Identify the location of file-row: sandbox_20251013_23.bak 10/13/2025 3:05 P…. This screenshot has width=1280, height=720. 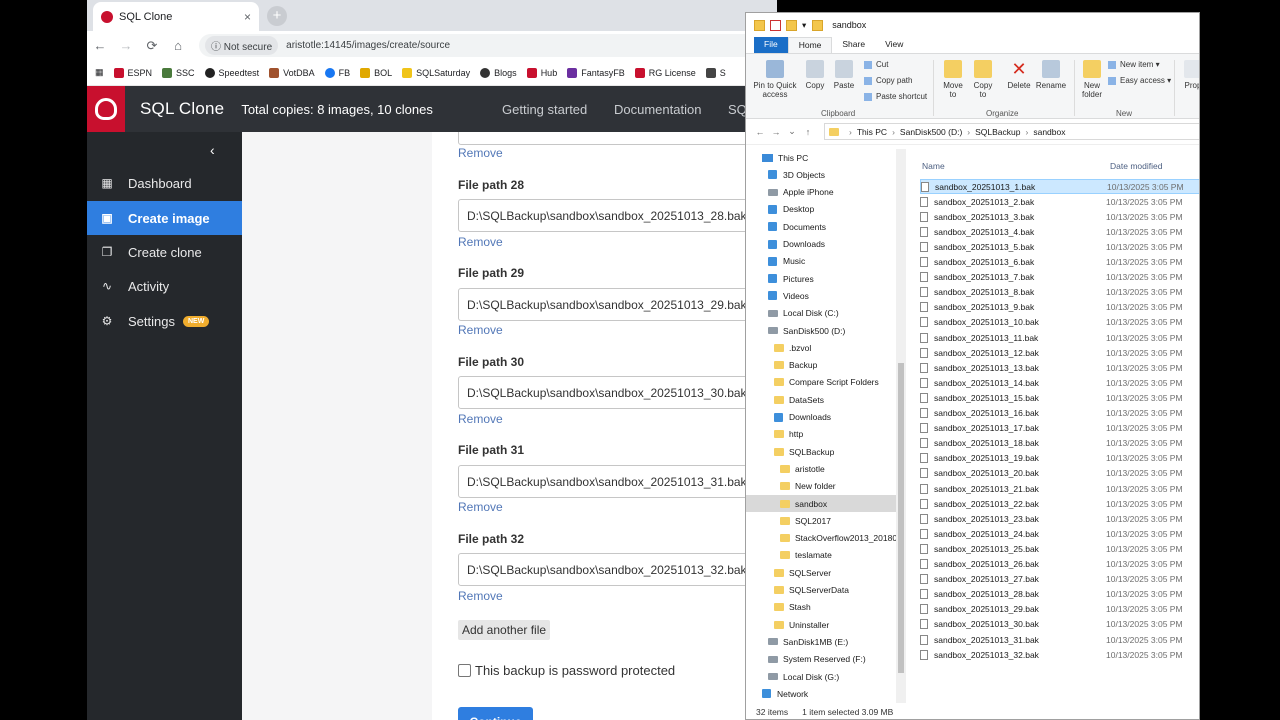
(1059, 518).